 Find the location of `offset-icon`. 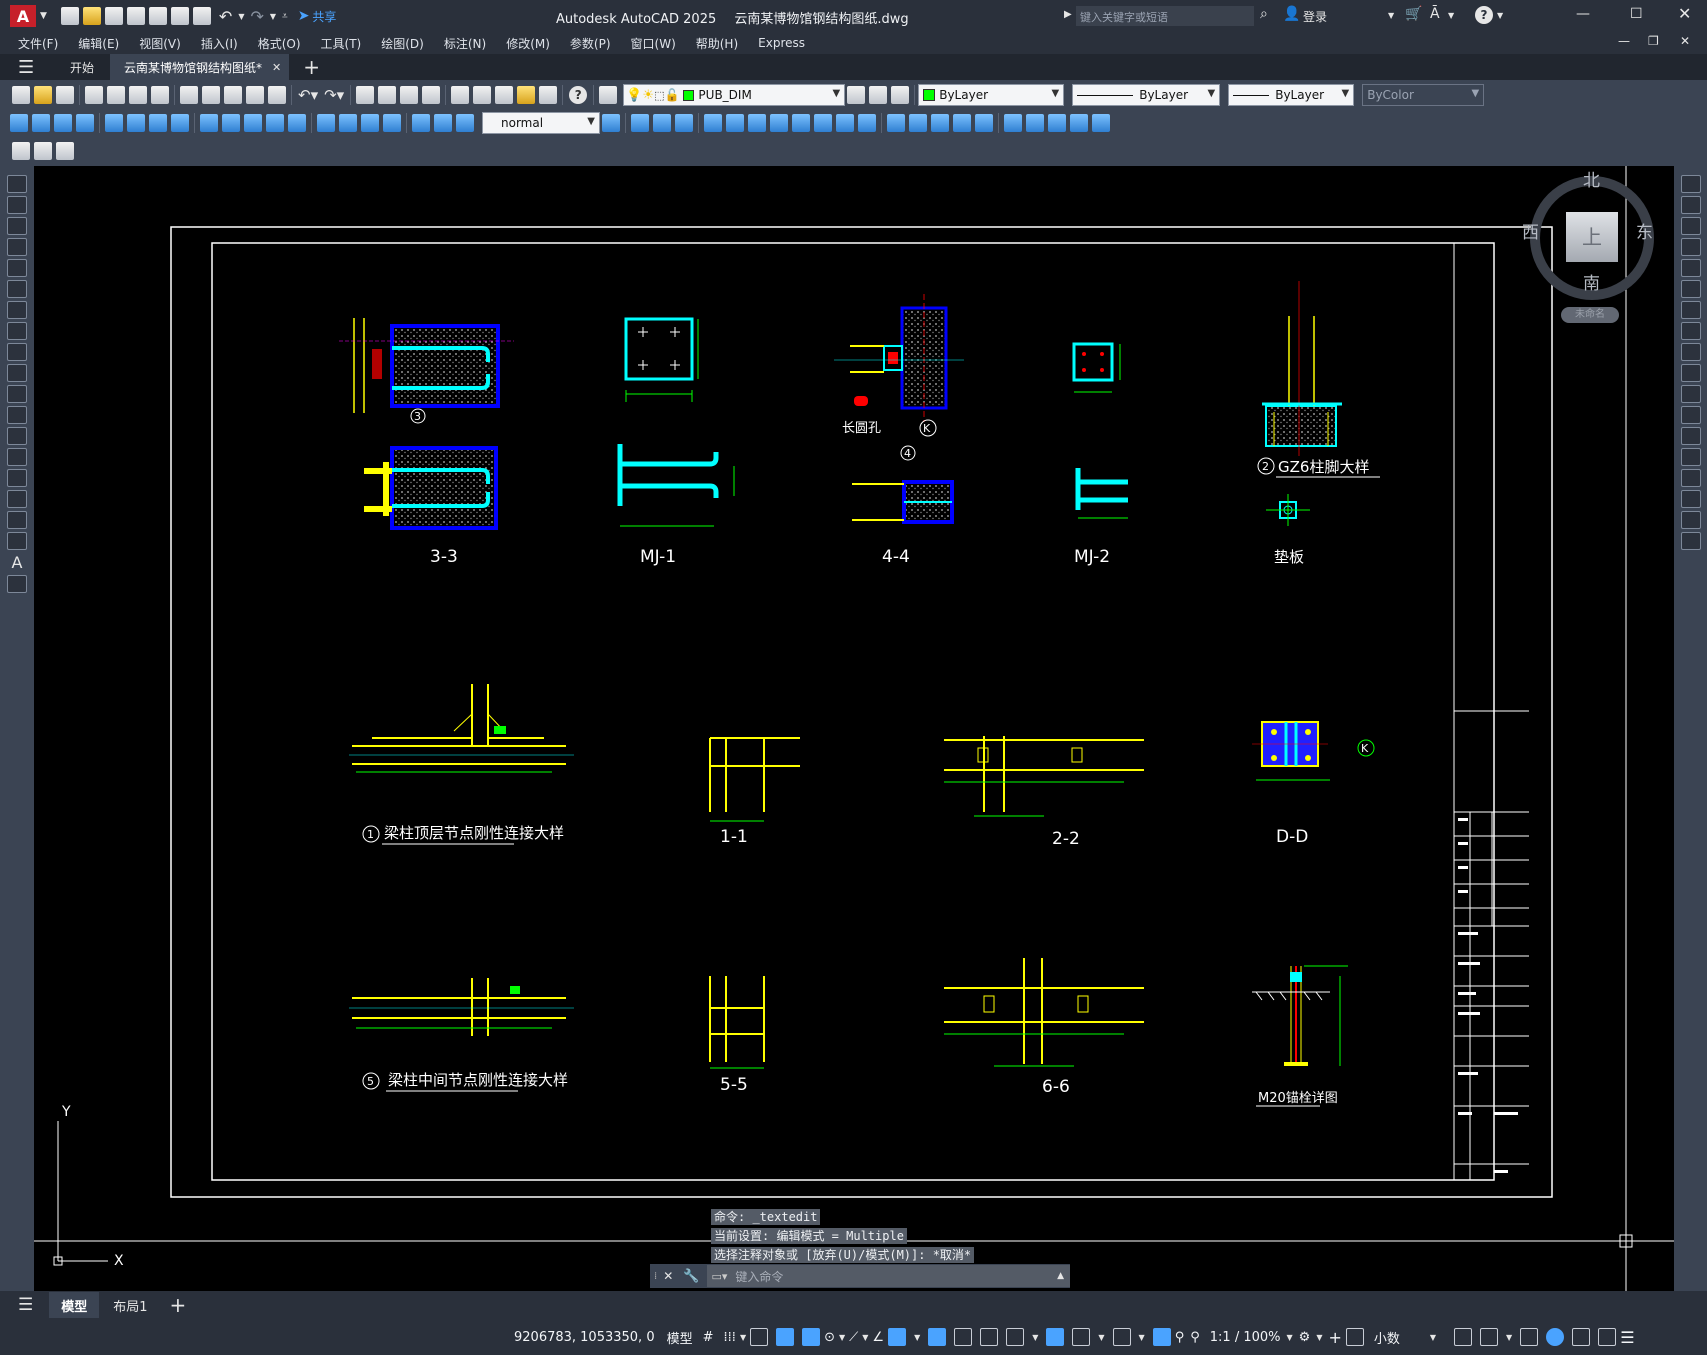

offset-icon is located at coordinates (713, 123).